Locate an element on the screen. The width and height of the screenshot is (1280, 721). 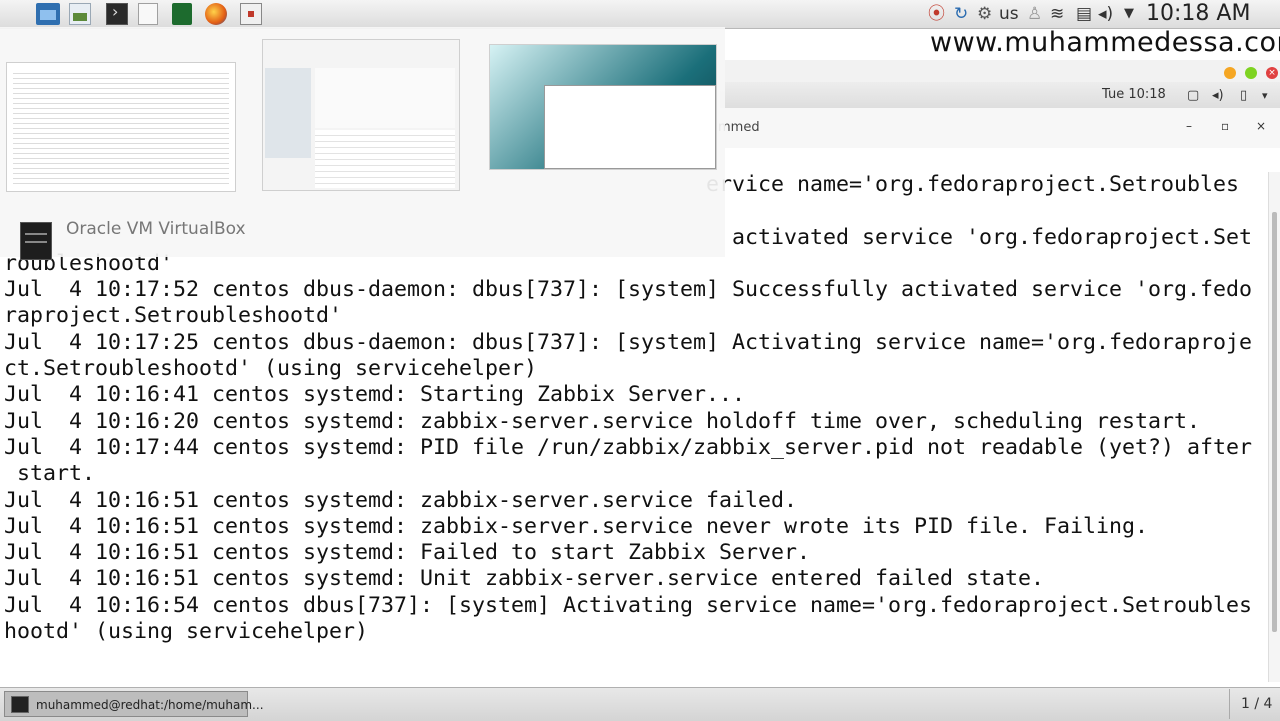
chevron-down-icon: ▼ is located at coordinates (1129, 14).